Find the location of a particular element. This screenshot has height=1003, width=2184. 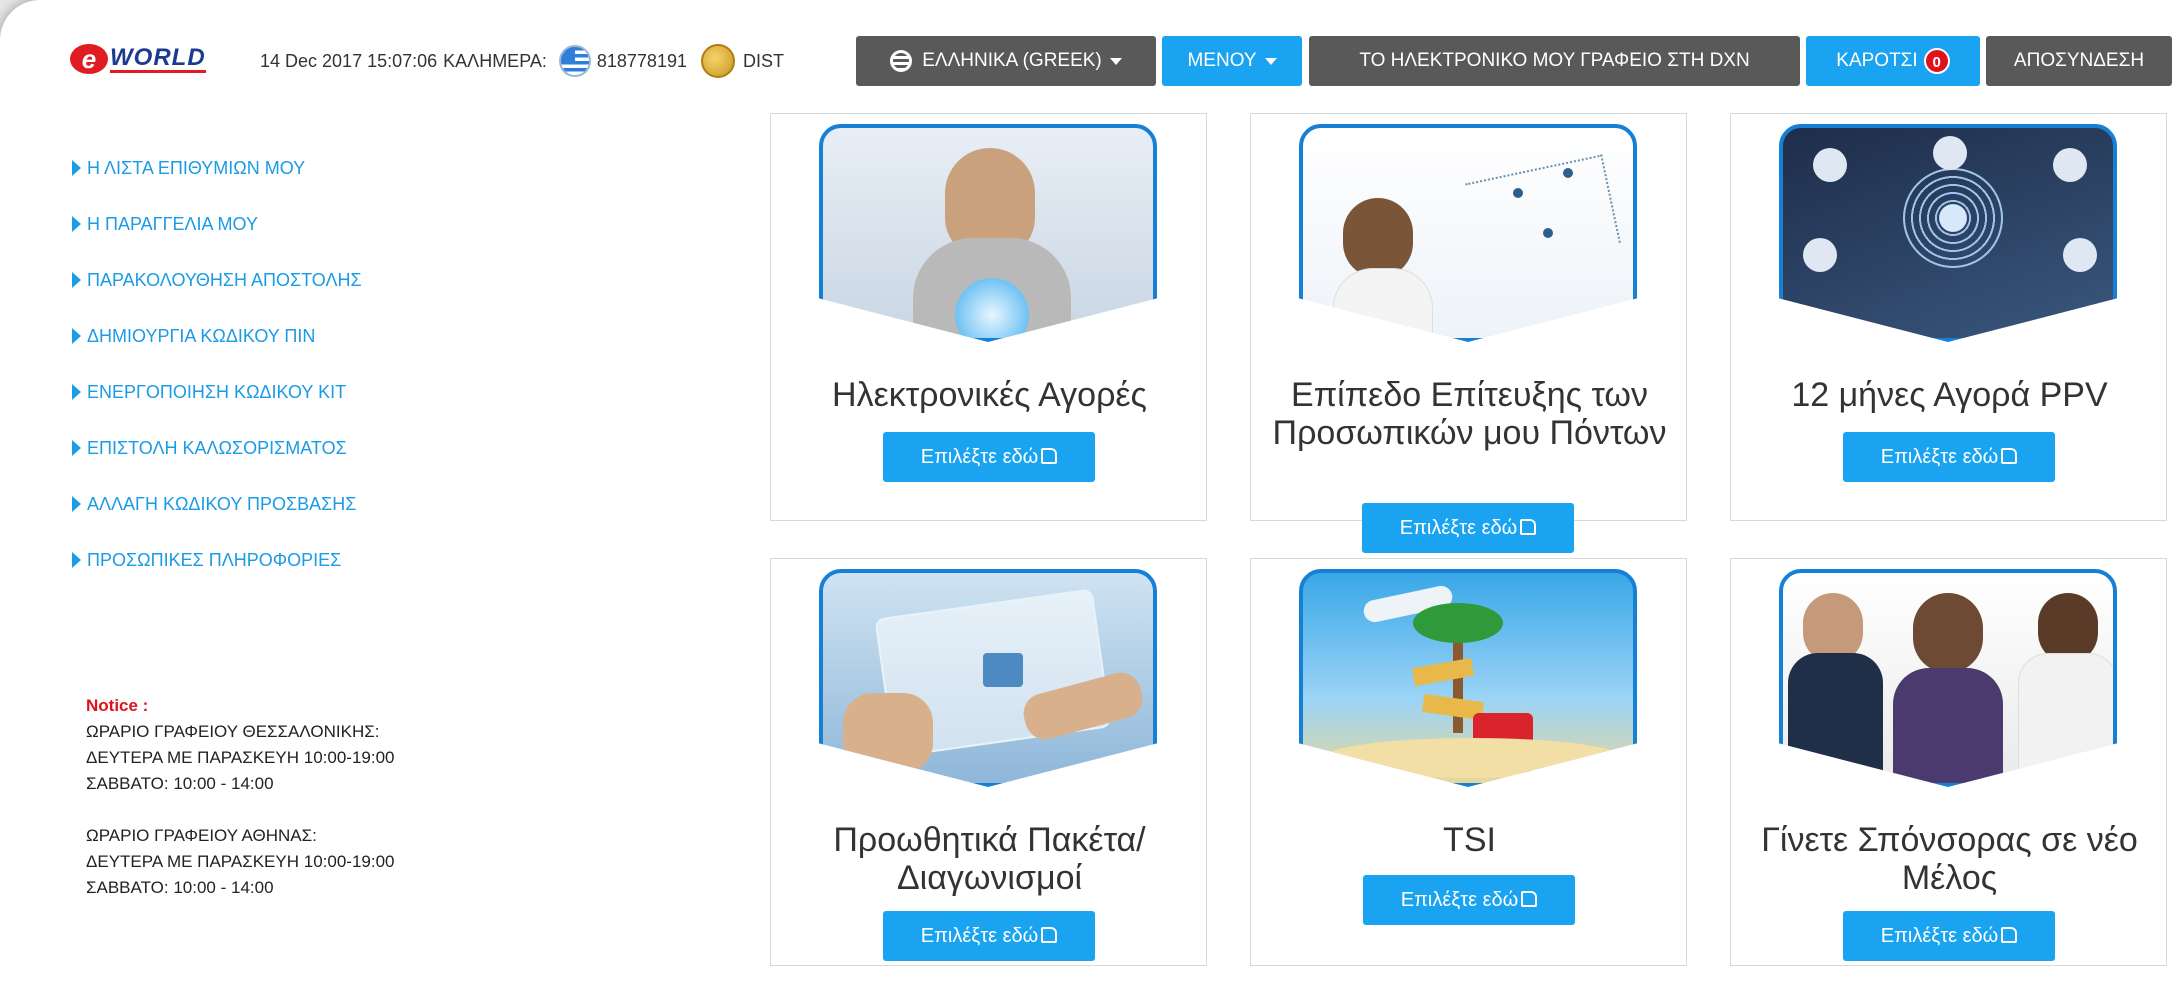

logout-button: ΑΠΟΣΥΝΔΕΣΗ is located at coordinates (2079, 61).